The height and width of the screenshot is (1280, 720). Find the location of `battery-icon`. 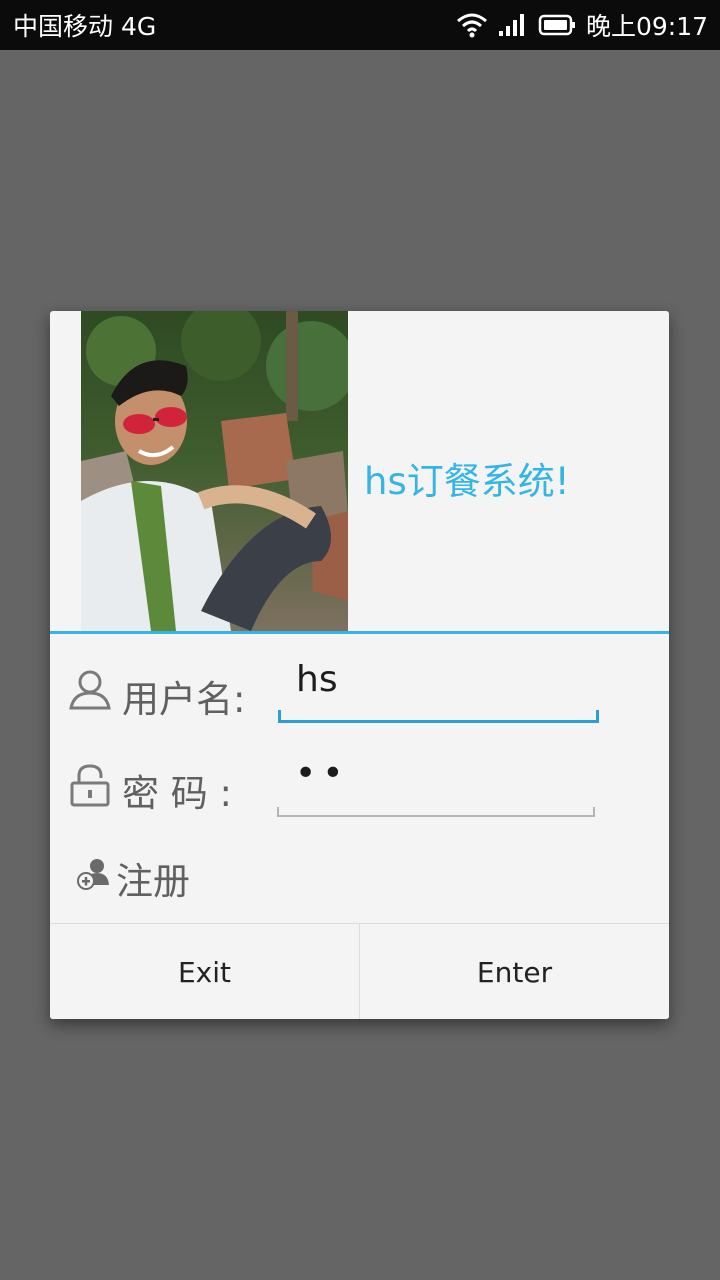

battery-icon is located at coordinates (557, 25).